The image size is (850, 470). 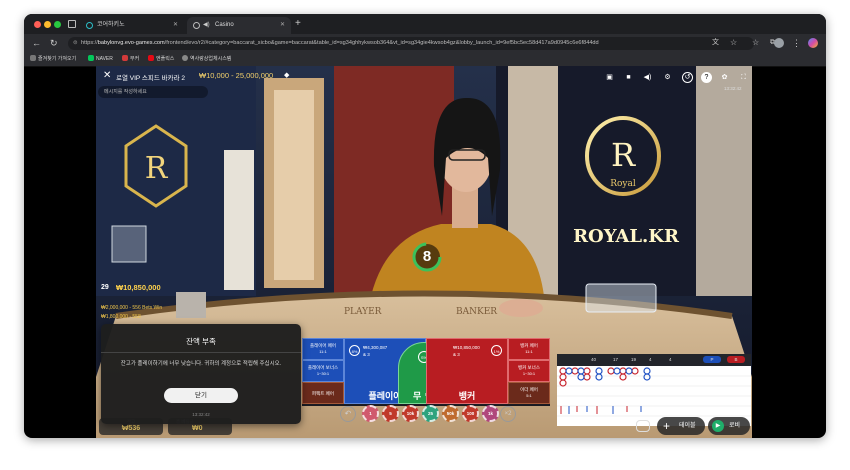 I want to click on tab-list-icon, so click(x=72, y=24).